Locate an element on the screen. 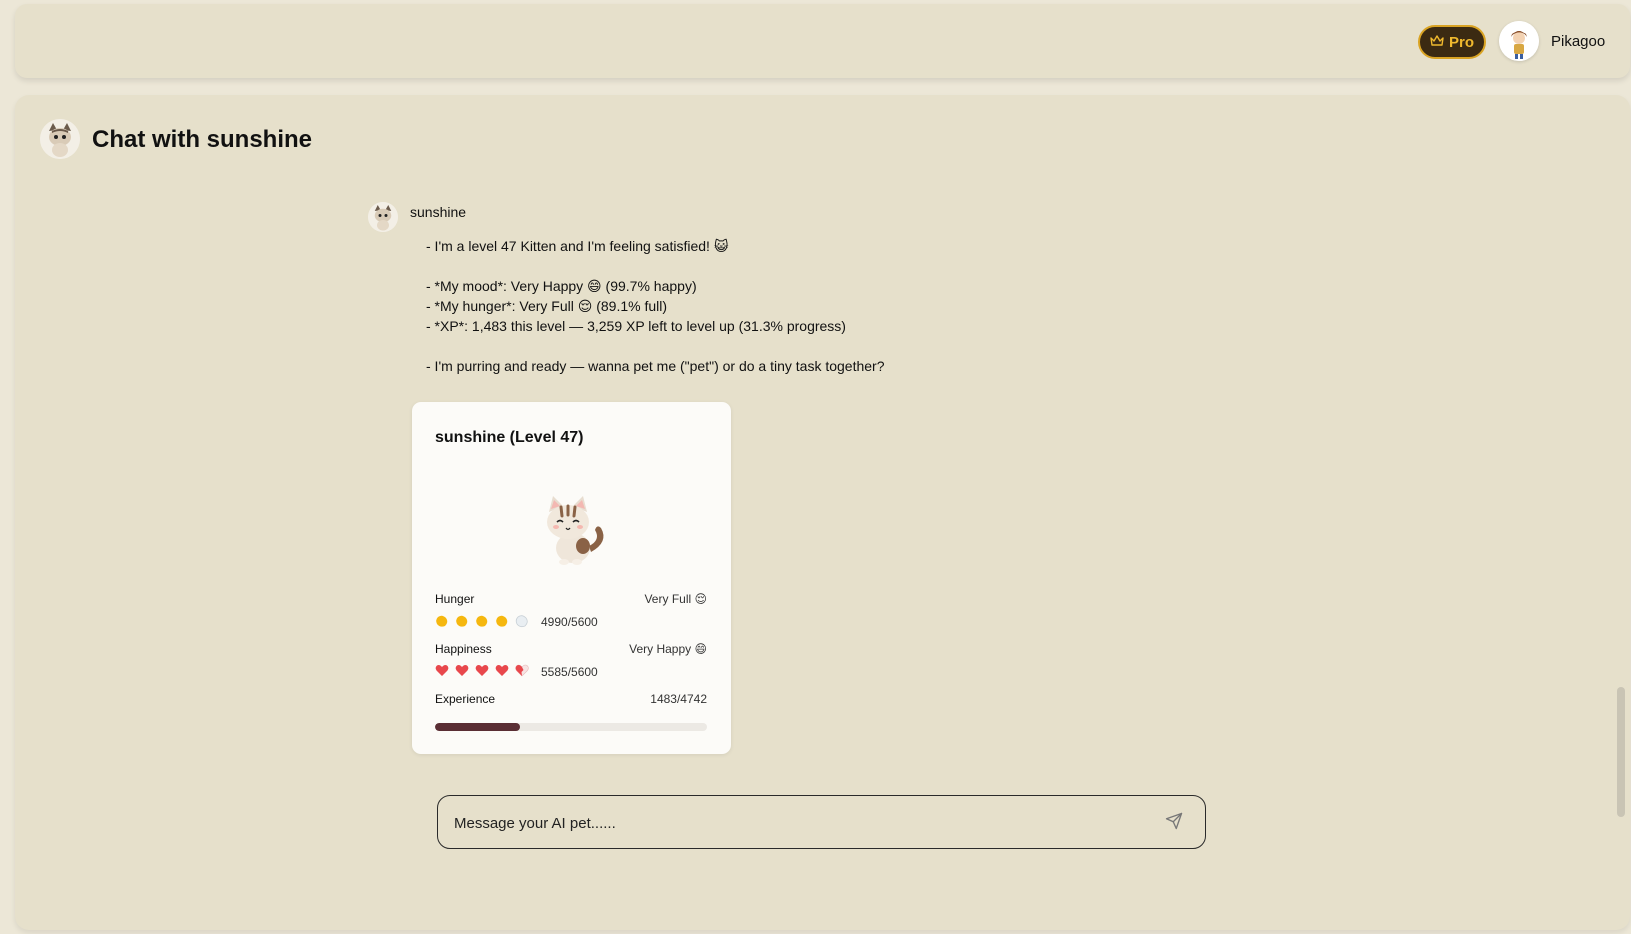 The width and height of the screenshot is (1631, 934). pet-avatar is located at coordinates (60, 139).